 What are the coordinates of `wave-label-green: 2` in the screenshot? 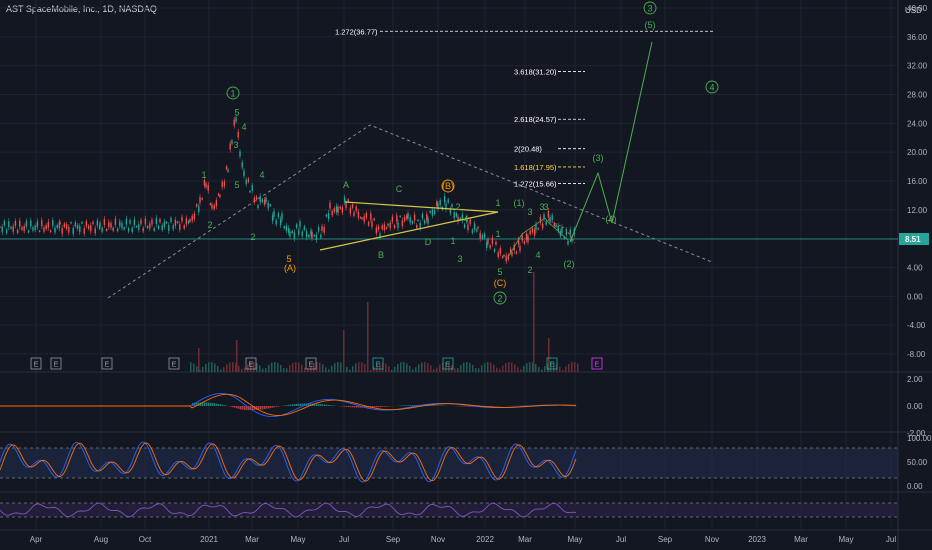 It's located at (209, 225).